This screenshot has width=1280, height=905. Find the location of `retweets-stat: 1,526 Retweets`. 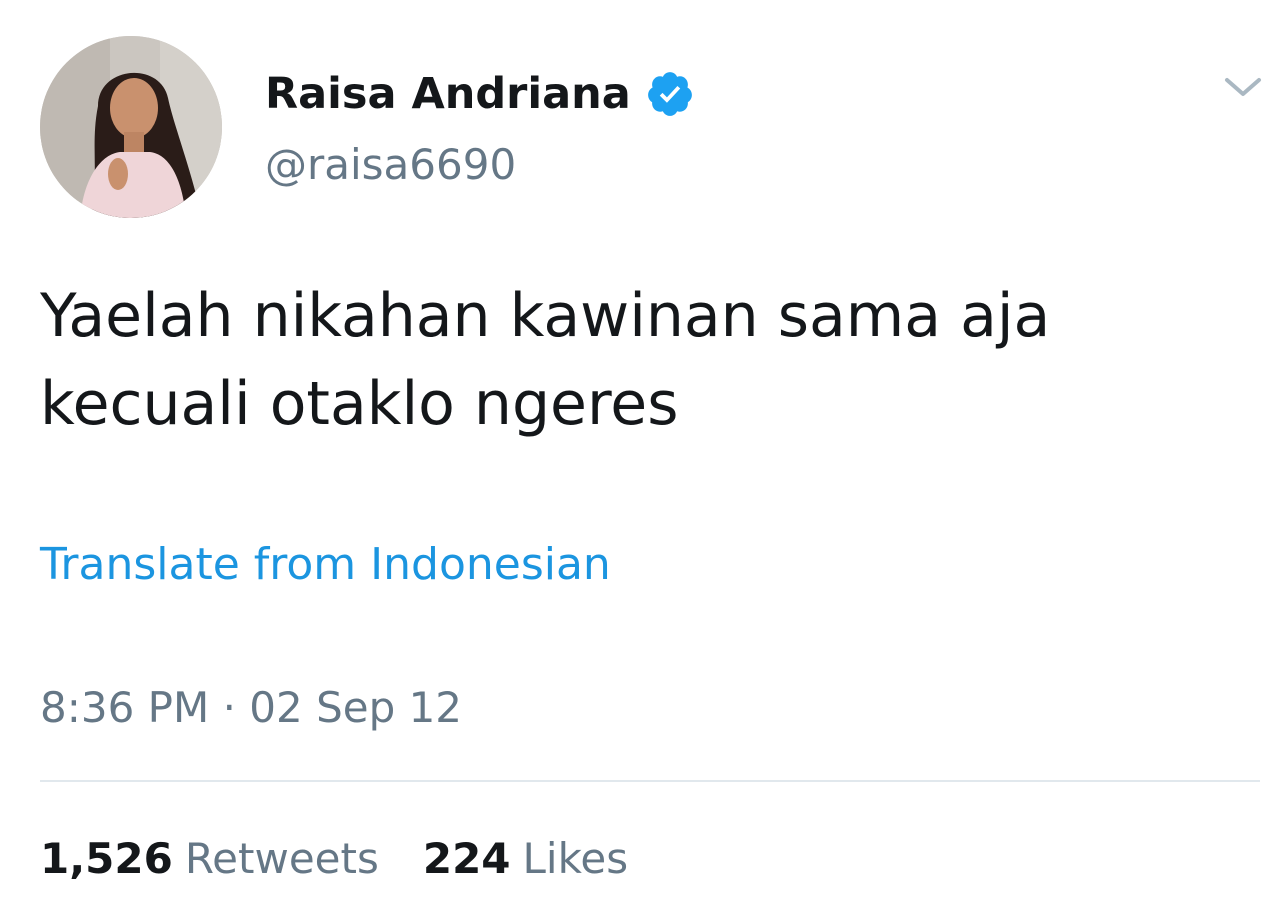

retweets-stat: 1,526 Retweets is located at coordinates (209, 859).